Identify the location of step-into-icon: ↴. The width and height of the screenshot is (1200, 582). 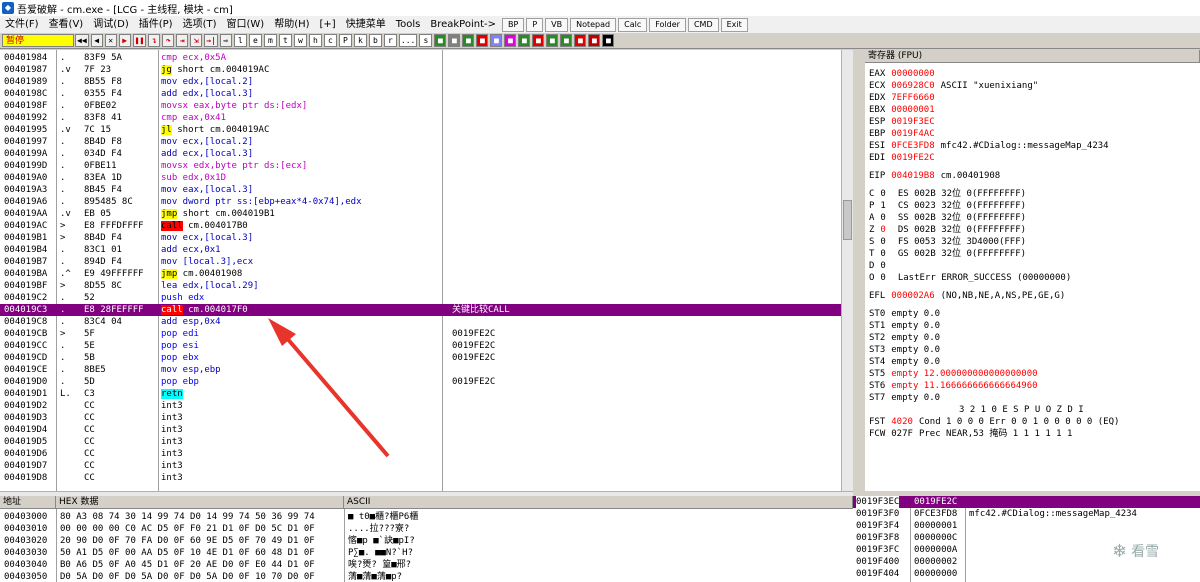
(154, 40).